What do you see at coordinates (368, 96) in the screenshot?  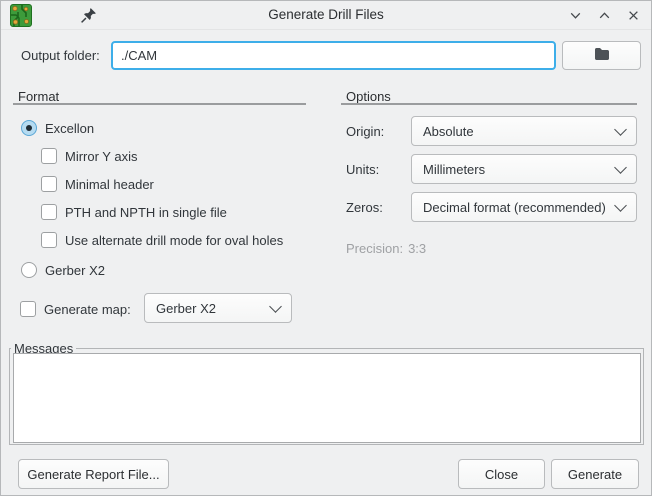 I see `options-section-title: Options` at bounding box center [368, 96].